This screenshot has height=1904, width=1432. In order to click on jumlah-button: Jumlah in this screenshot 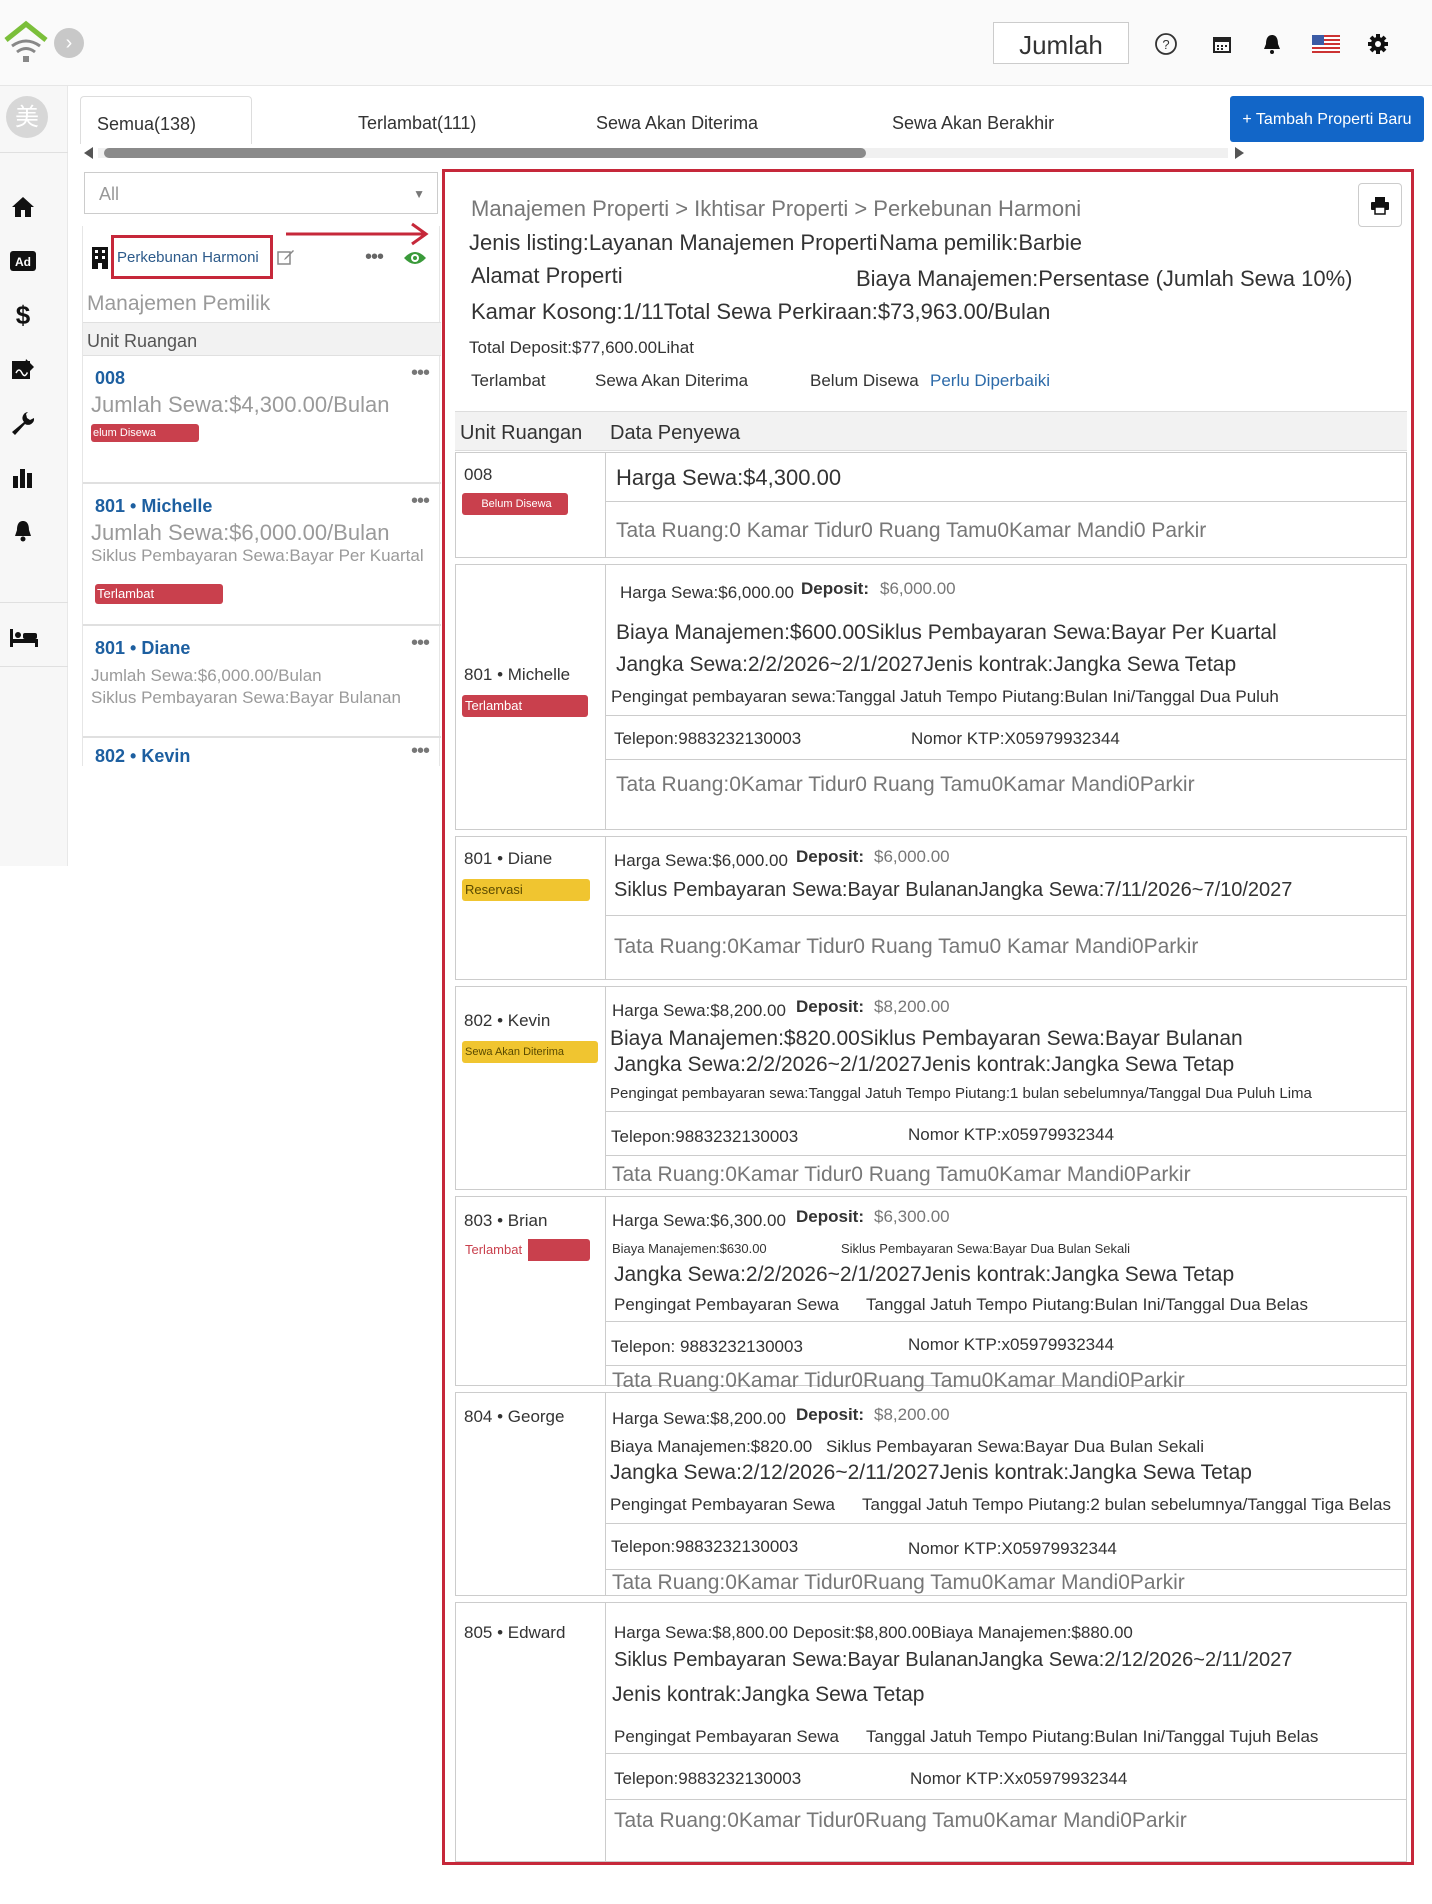, I will do `click(1061, 43)`.